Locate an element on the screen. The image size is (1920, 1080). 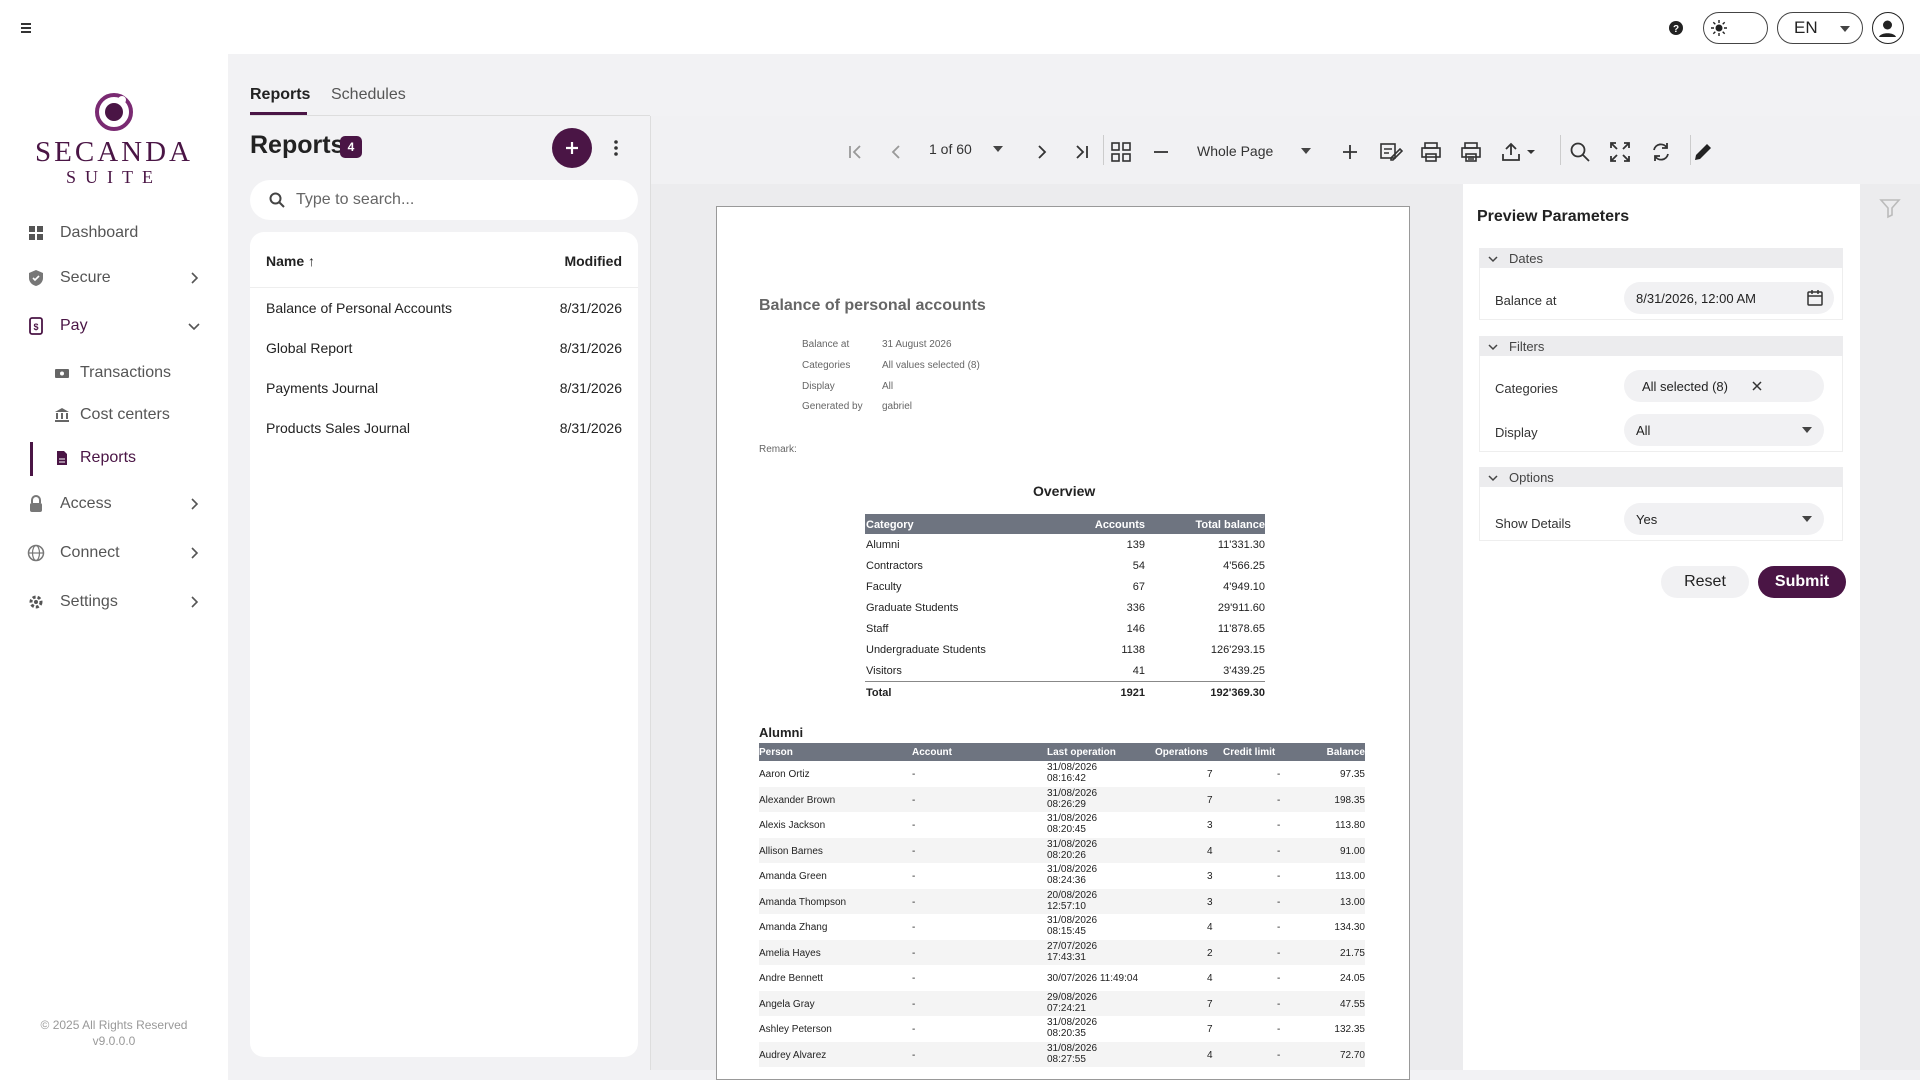
report-name: Products Sales Journal is located at coordinates (338, 428).